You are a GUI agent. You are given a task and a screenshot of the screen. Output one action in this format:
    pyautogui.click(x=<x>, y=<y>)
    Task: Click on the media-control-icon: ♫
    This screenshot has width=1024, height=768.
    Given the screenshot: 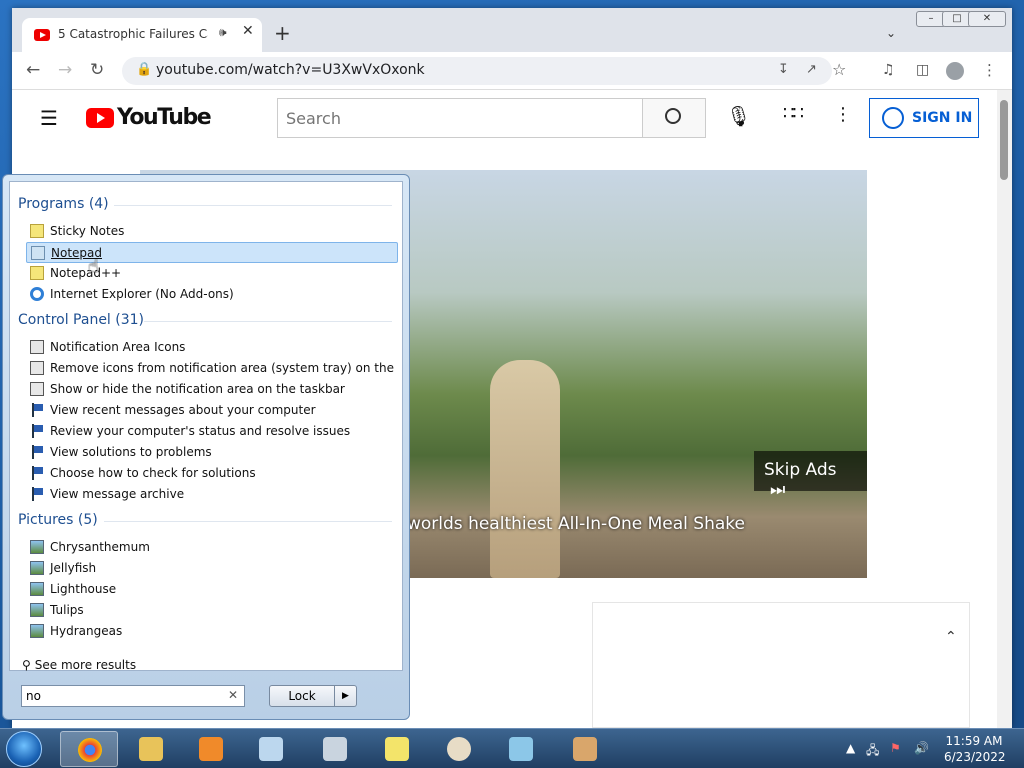 What is the action you would take?
    pyautogui.click(x=888, y=70)
    